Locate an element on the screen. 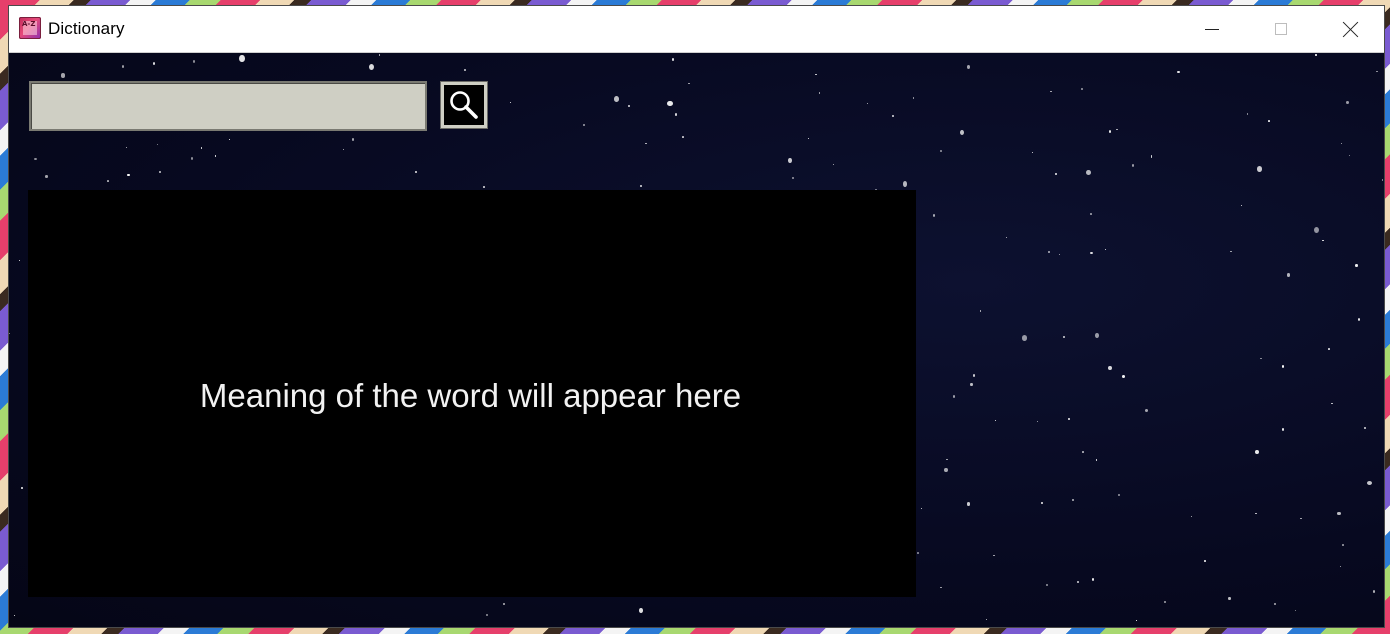 The image size is (1390, 634). minimize-button is located at coordinates (1211, 29).